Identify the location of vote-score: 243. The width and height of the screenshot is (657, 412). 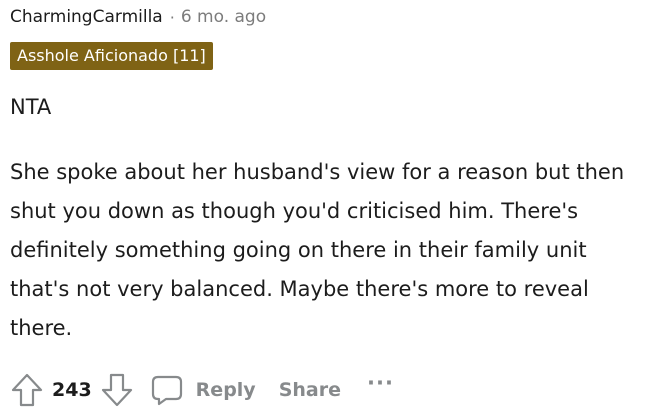
(72, 390).